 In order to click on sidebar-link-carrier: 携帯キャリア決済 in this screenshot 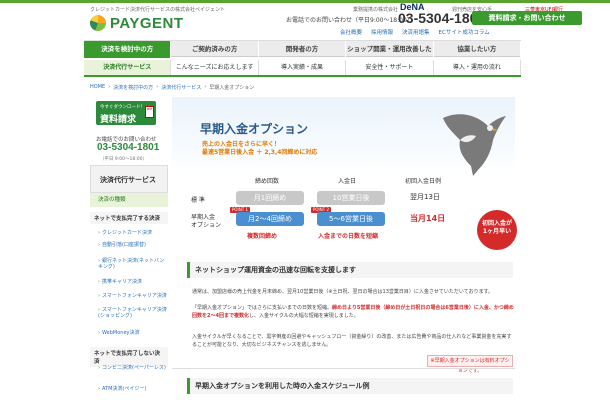, I will do `click(133, 282)`.